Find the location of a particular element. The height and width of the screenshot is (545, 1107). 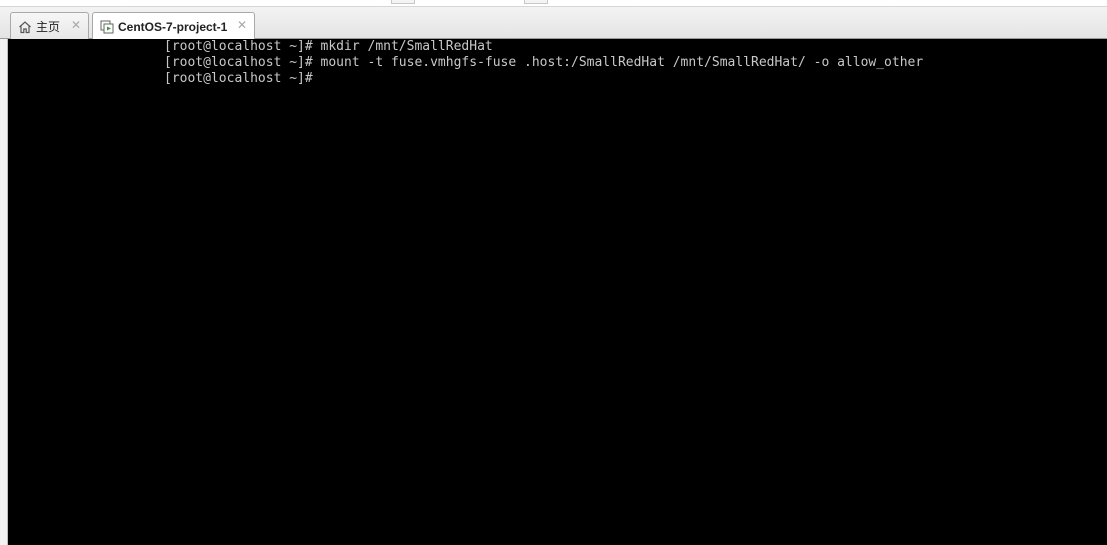

tab-centos-vm-label: CentOS-7-project-1 is located at coordinates (173, 27).